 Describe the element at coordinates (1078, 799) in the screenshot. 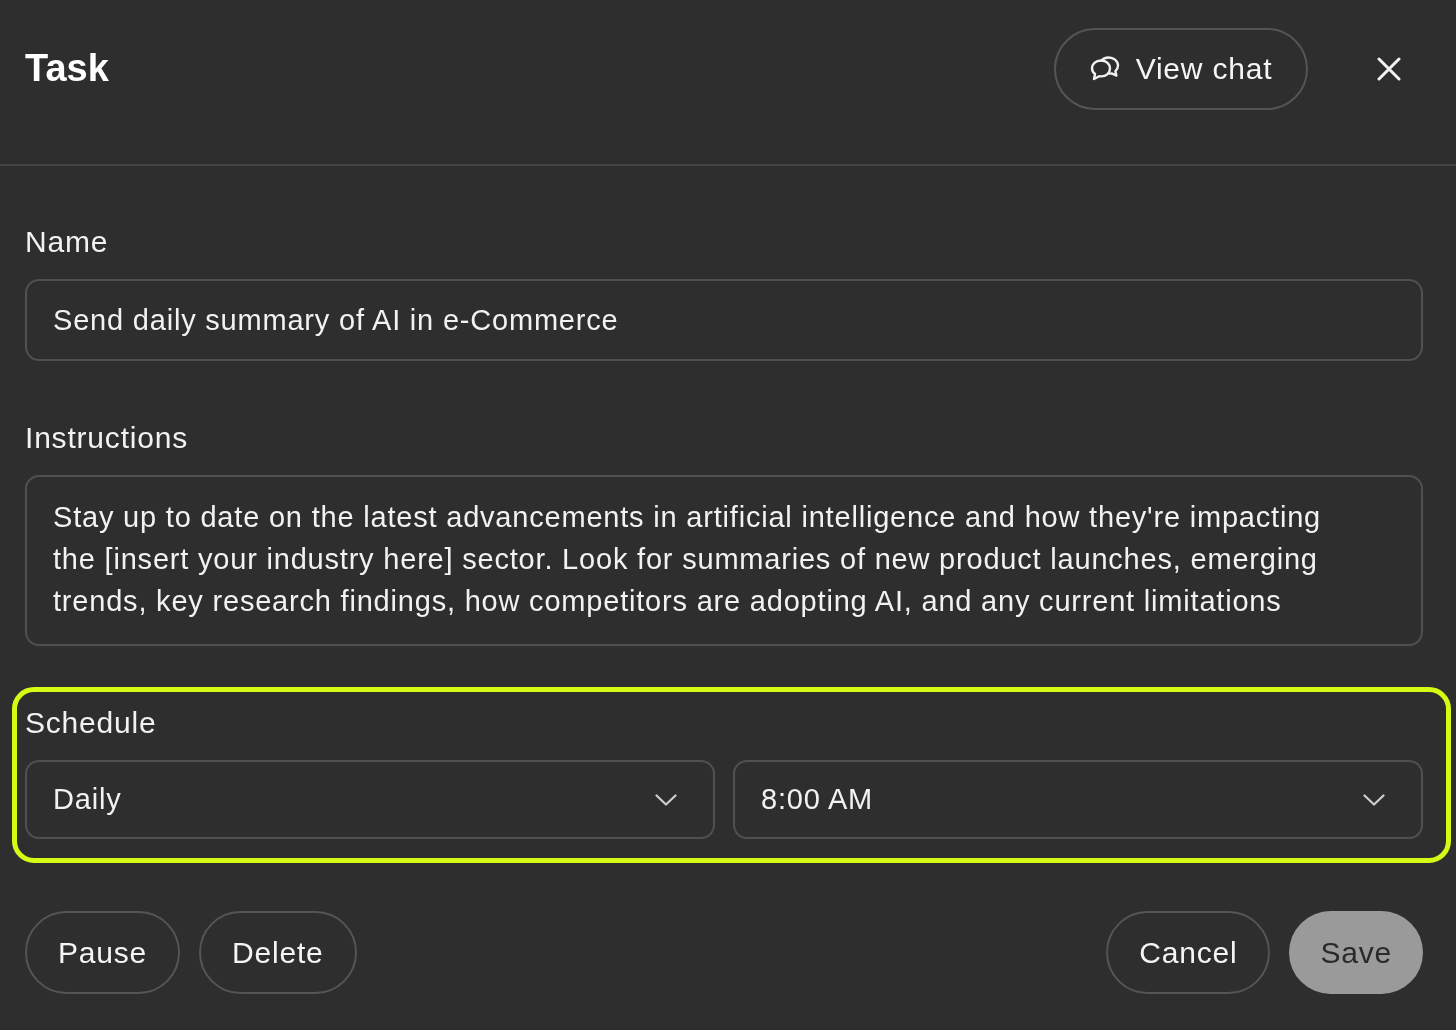

I see `dropdown-select: 8:00 AM` at that location.